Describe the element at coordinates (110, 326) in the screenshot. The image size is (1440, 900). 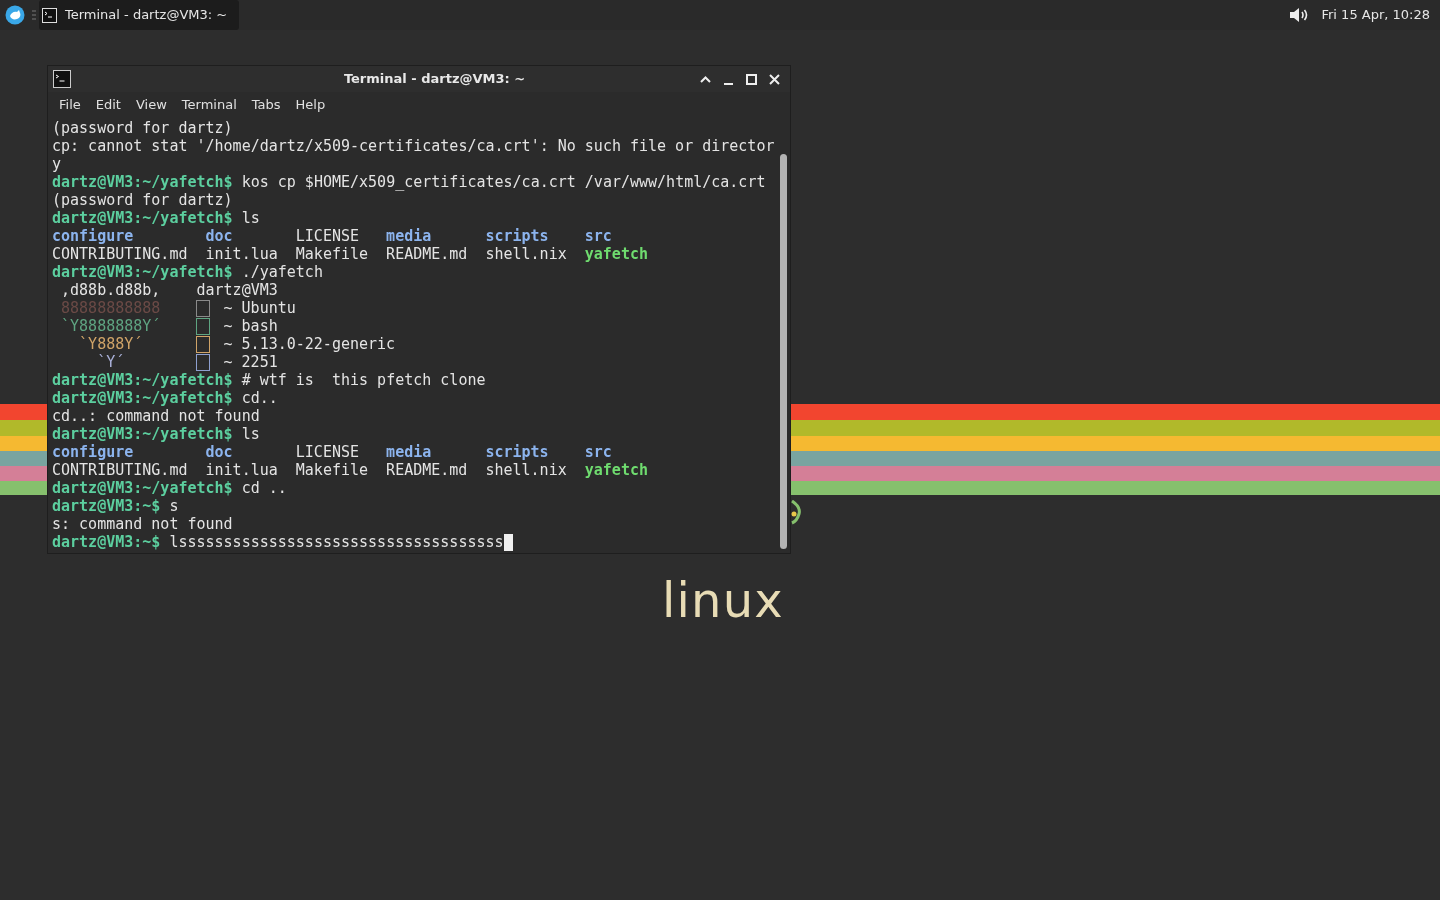
I see `ascii-art: `Y8888888Y´` at that location.